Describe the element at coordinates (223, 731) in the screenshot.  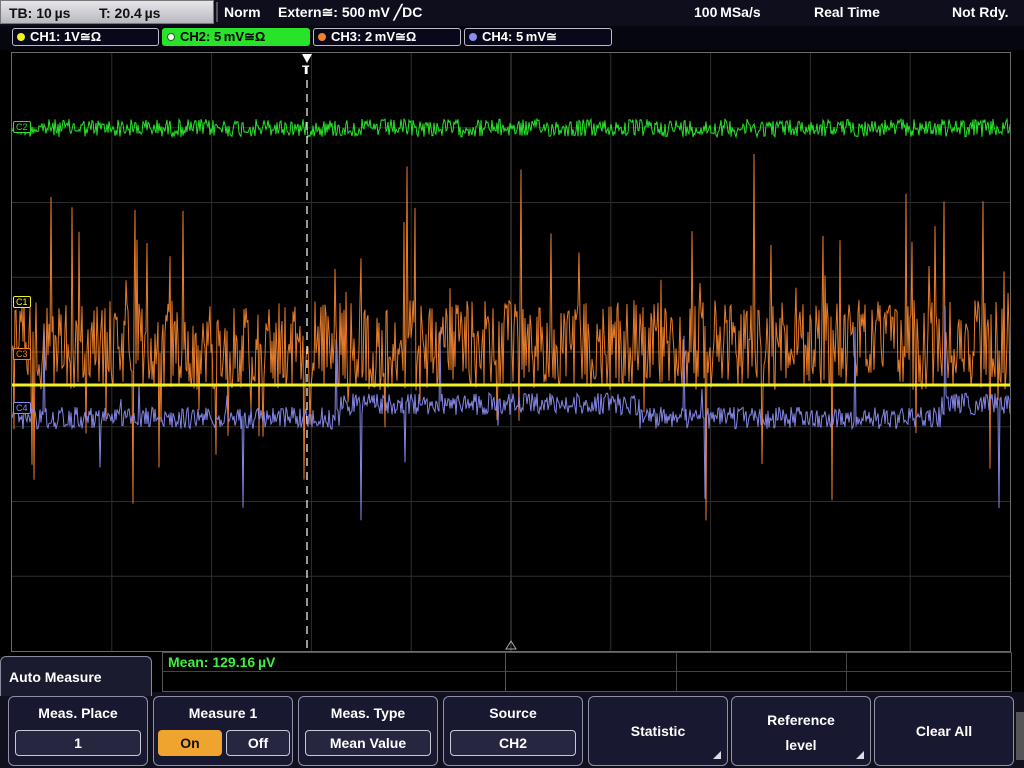
I see `measure1-softkey: Measure 1 On Off` at that location.